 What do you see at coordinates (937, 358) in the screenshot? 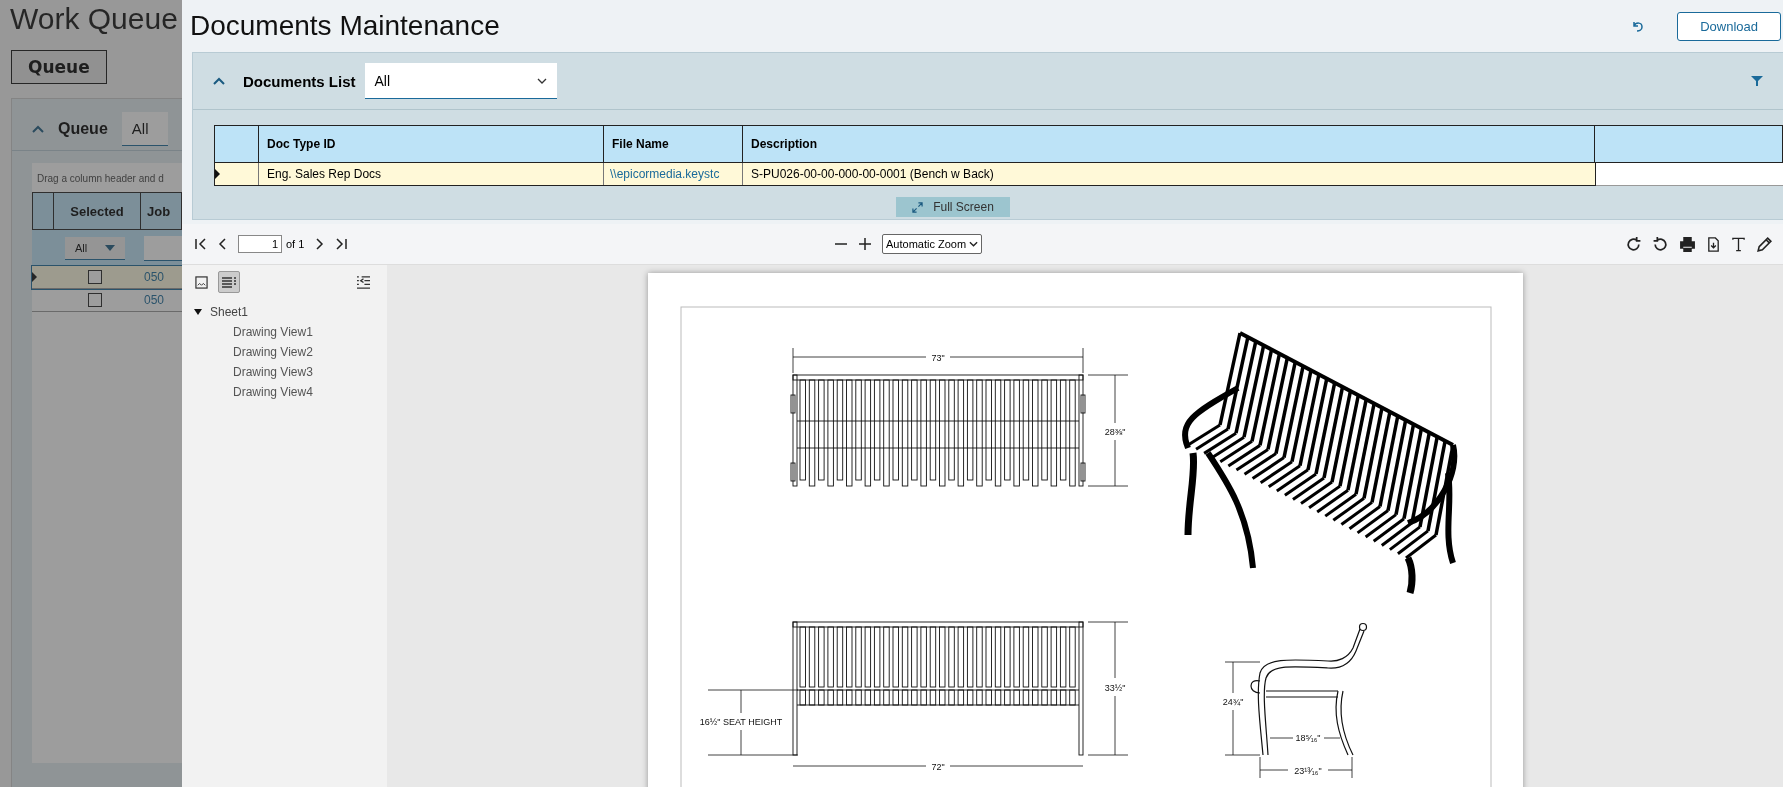
I see `dimension-label: 73"` at bounding box center [937, 358].